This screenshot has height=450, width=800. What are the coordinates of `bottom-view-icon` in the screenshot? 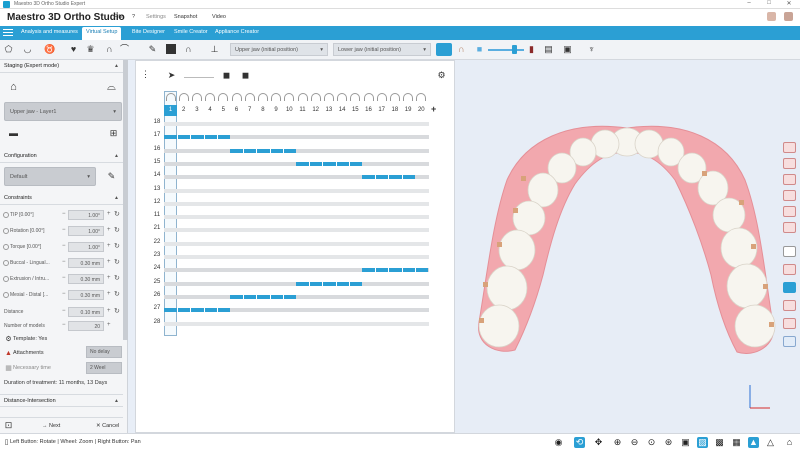 It's located at (789, 287).